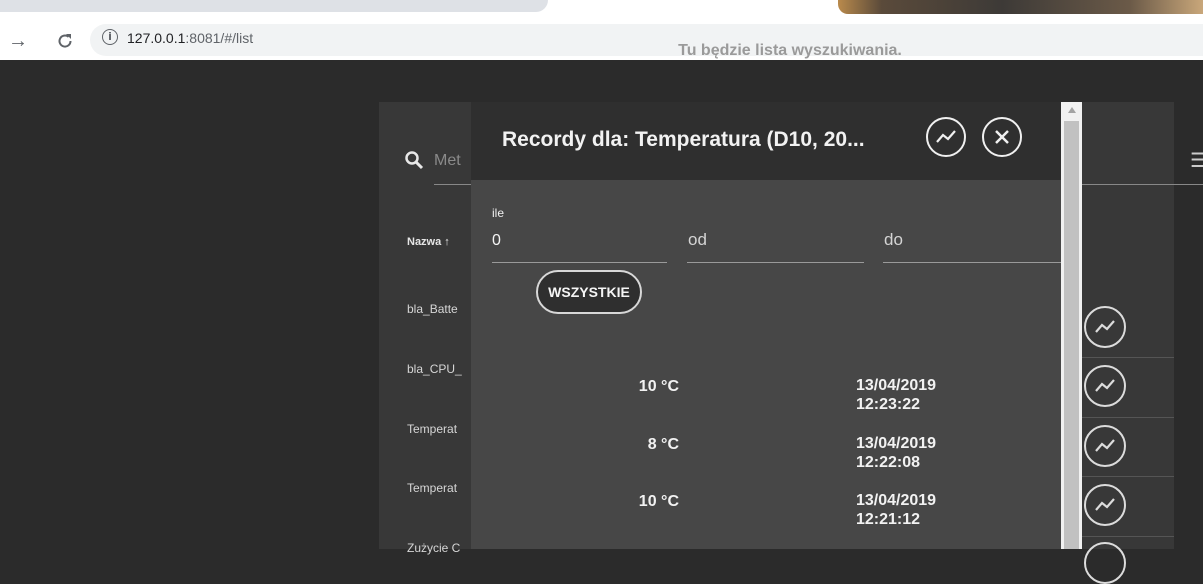 This screenshot has height=584, width=1203. I want to click on close-button, so click(1002, 137).